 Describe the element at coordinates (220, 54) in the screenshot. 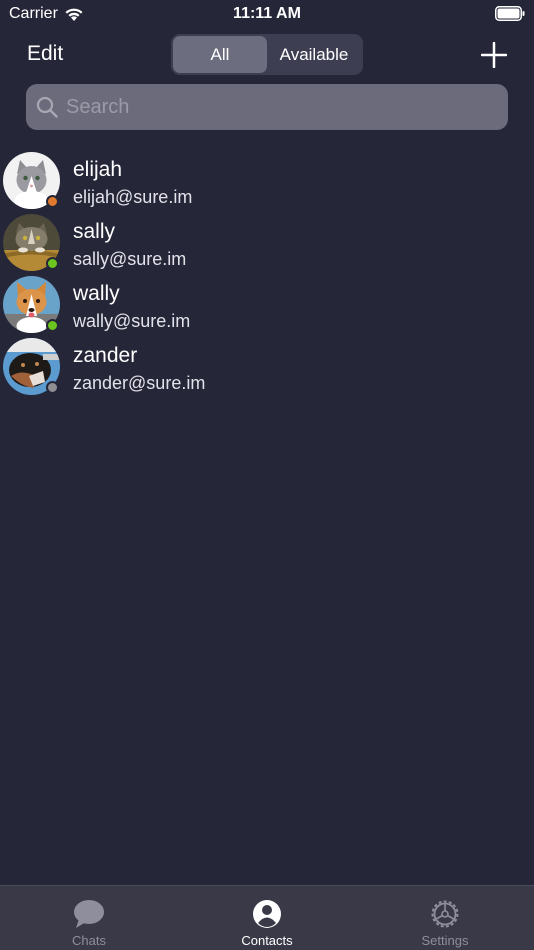

I see `segment-all: All` at that location.